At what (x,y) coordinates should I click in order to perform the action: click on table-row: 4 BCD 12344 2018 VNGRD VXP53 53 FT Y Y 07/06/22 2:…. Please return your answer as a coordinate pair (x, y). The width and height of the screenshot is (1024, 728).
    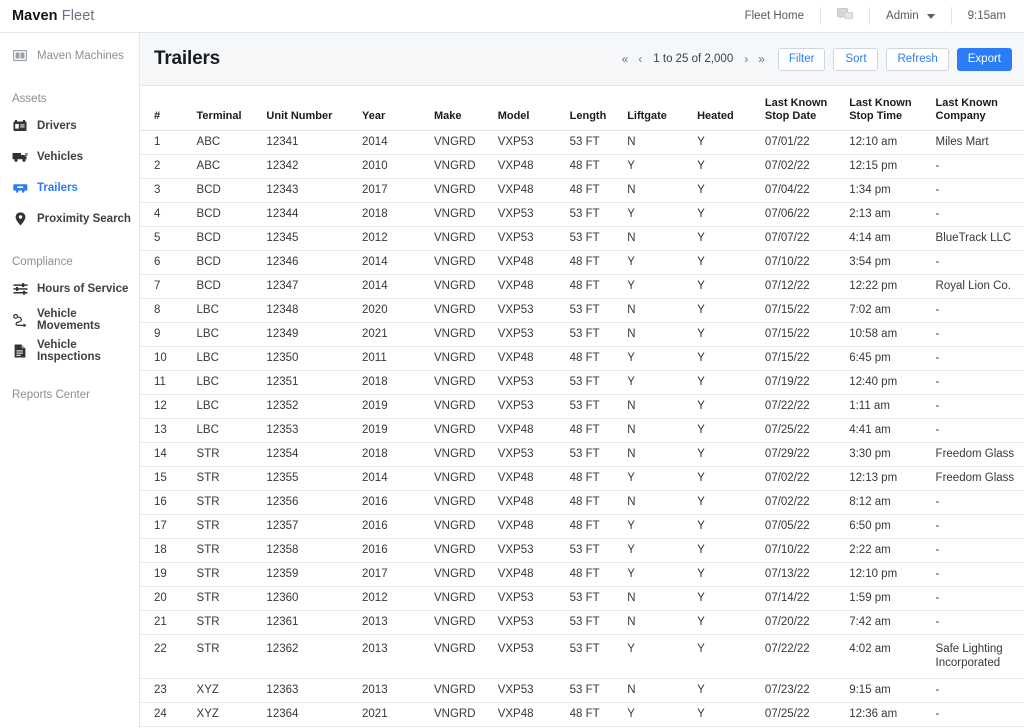
    Looking at the image, I should click on (582, 214).